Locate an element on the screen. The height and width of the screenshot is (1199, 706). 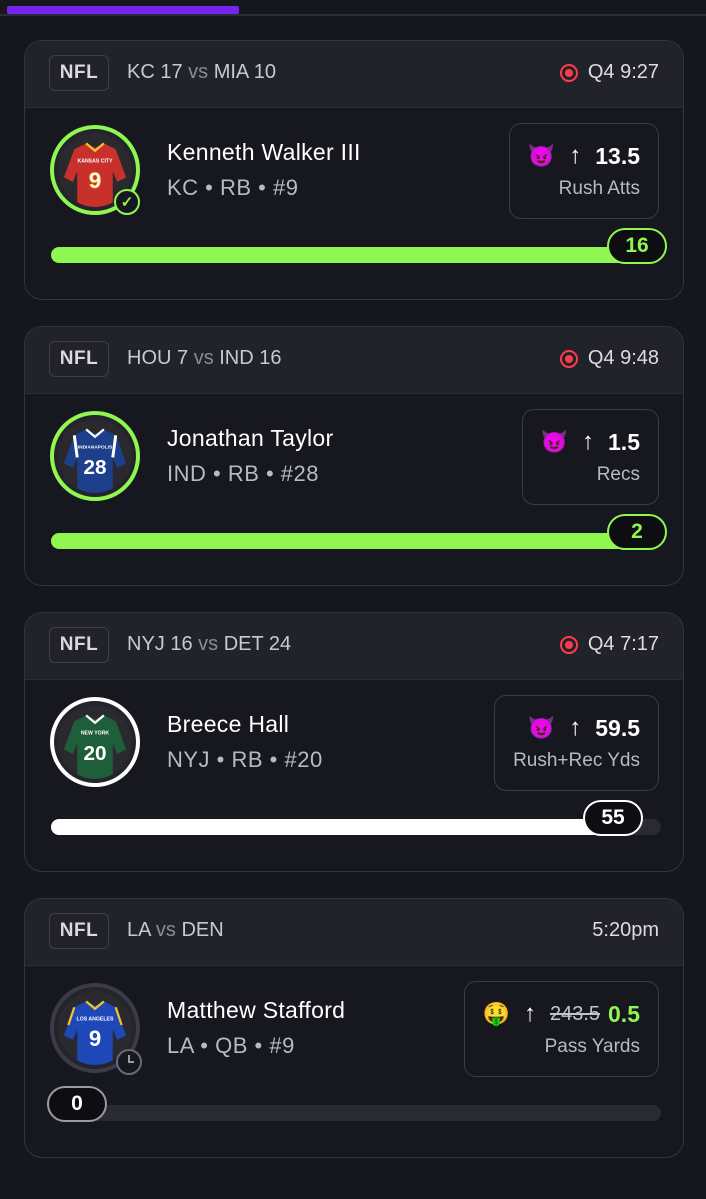
game-clock: Q4 7:17 is located at coordinates (623, 644).